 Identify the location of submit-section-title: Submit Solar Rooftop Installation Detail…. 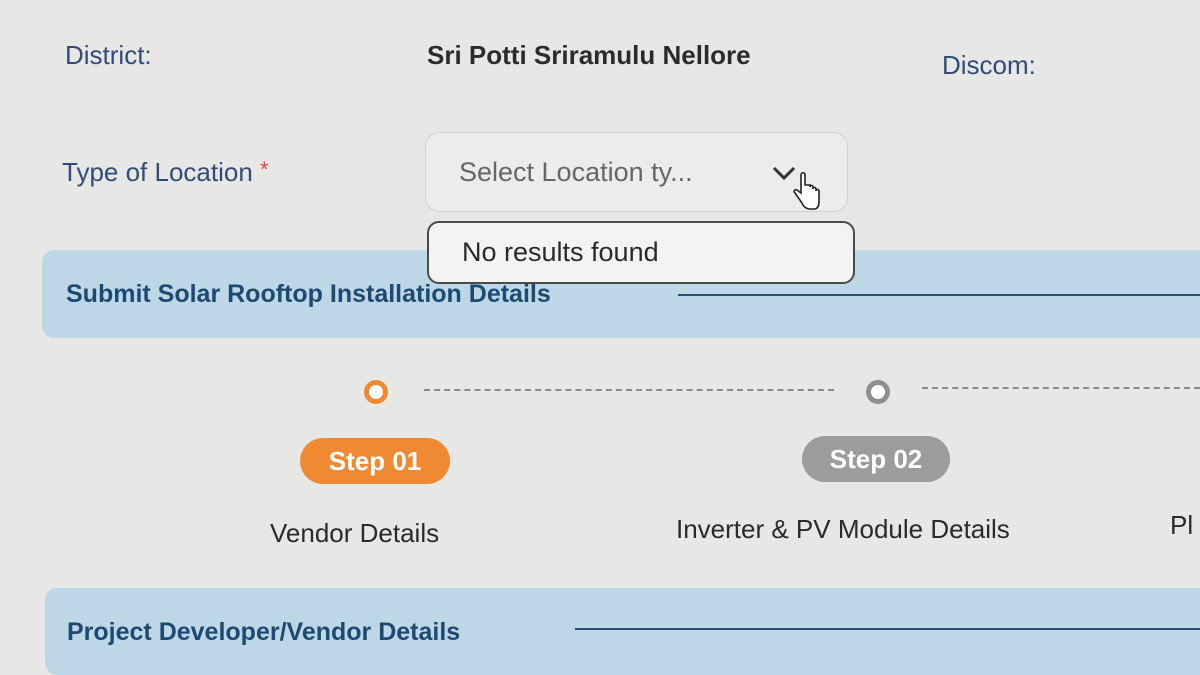
(308, 294).